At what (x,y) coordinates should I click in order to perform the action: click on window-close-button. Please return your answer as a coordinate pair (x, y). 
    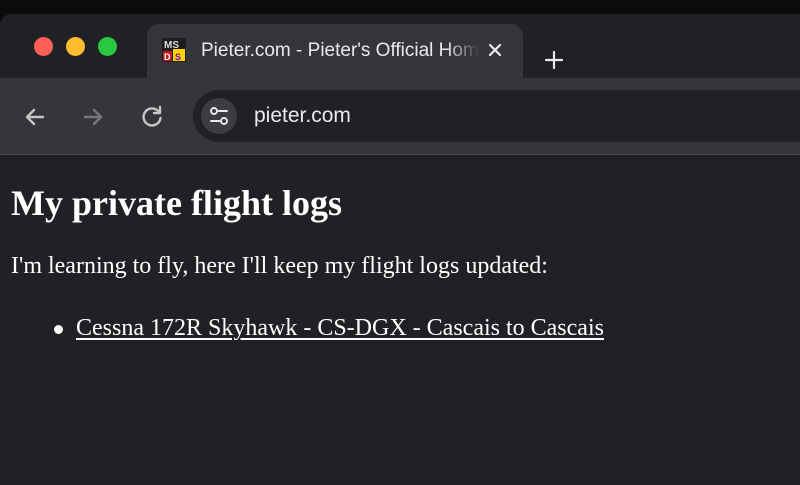
    Looking at the image, I should click on (43, 46).